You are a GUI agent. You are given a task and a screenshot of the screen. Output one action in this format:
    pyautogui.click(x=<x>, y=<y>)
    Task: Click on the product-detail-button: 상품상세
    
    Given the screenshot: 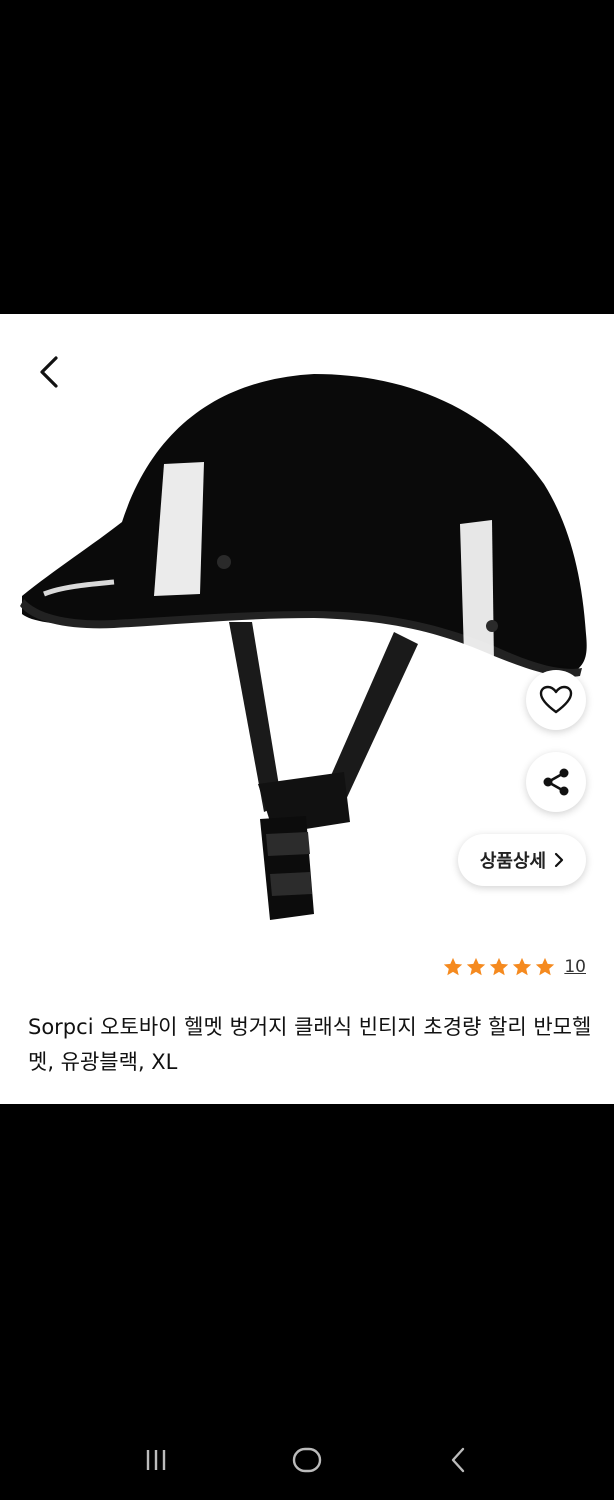 What is the action you would take?
    pyautogui.click(x=522, y=860)
    